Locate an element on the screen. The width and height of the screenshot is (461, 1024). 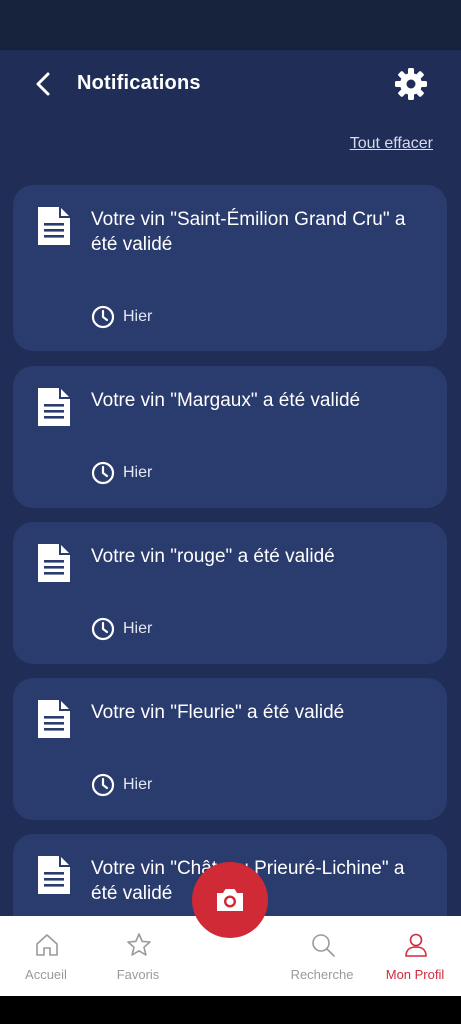
user-icon is located at coordinates (416, 945).